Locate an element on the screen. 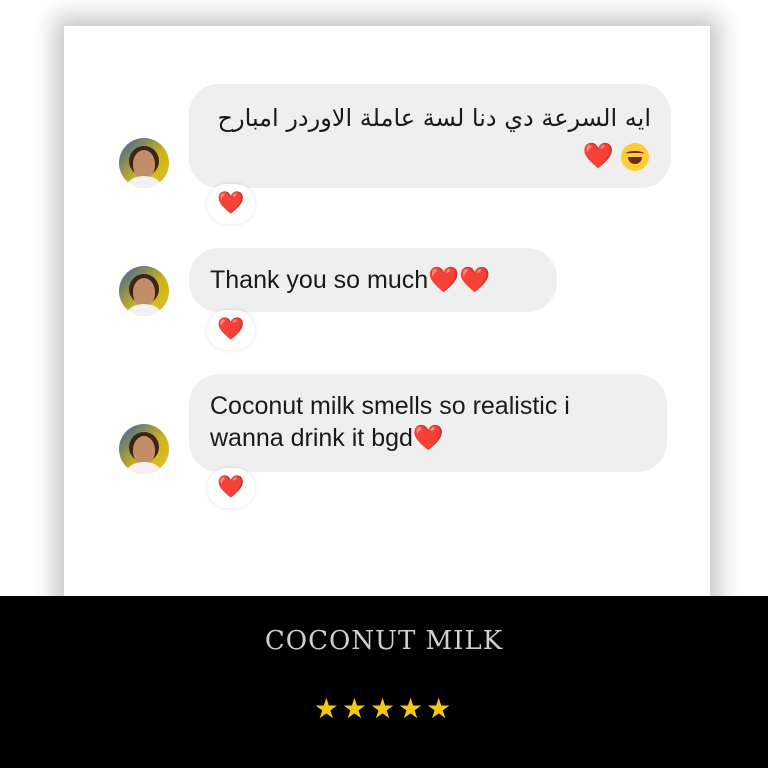 The height and width of the screenshot is (768, 768). reaction-badge-3: ❤️ is located at coordinates (231, 488).